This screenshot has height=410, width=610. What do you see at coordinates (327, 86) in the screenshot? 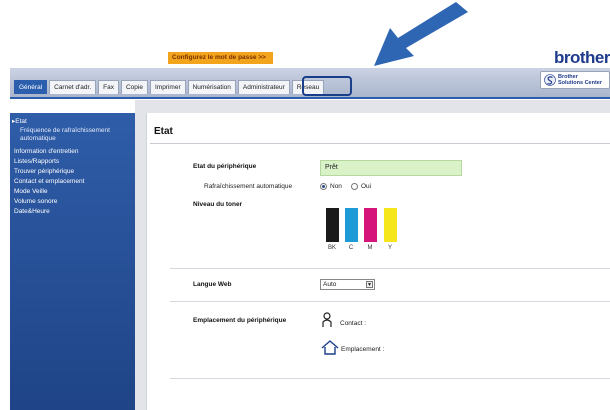
I see `network-tab-highlight` at bounding box center [327, 86].